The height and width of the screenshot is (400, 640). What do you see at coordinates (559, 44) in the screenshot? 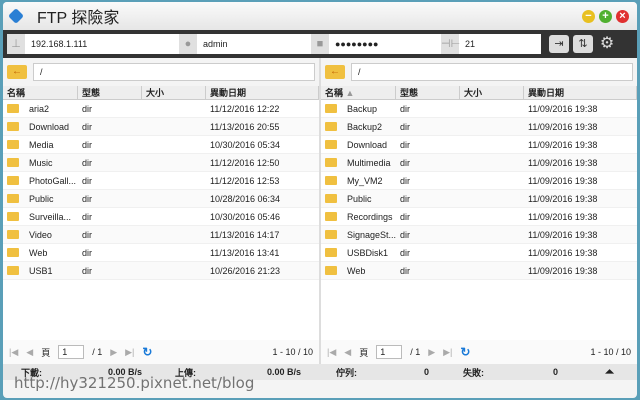
I see `connect-button: ⇥` at bounding box center [559, 44].